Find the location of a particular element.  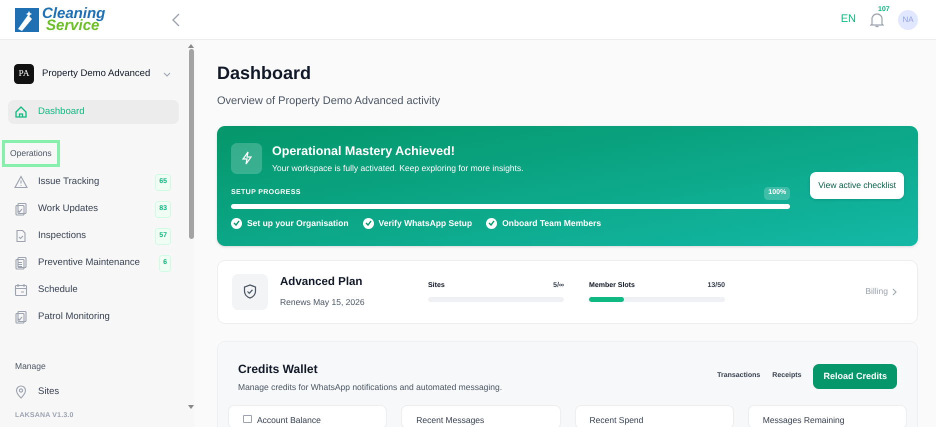

plan-renewal: Renews May 15, 2026 is located at coordinates (323, 302).